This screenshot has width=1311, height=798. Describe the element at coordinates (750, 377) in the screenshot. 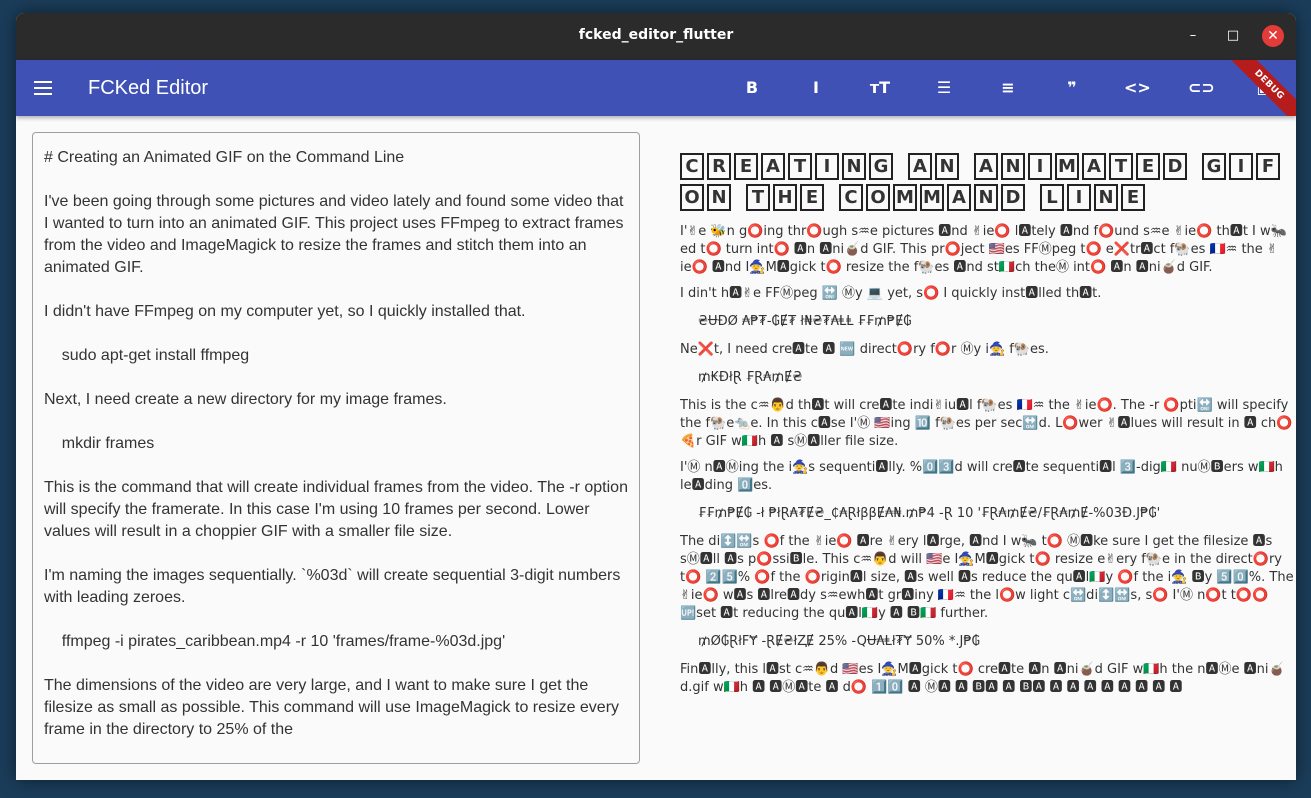

I see `preview-code-block: ₥₭ĐłⱤ ₣Ɽ₳₥Ɇ₴` at that location.